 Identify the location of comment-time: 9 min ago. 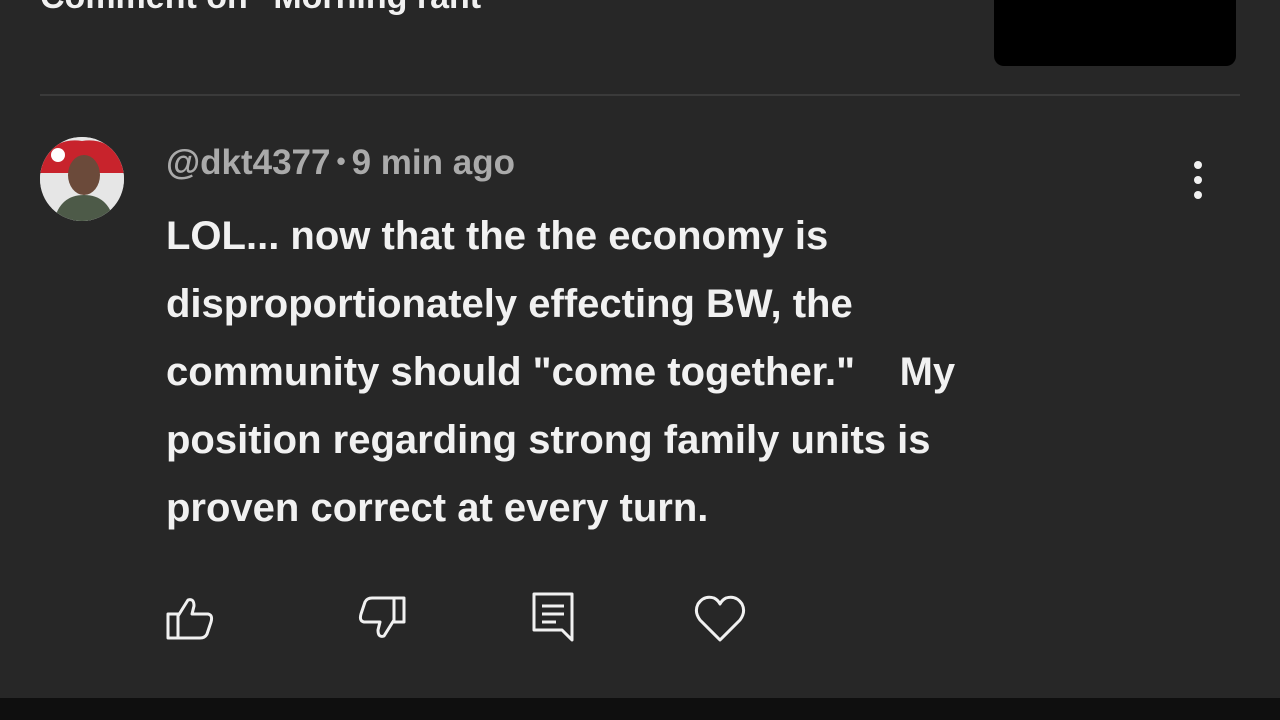
(433, 162).